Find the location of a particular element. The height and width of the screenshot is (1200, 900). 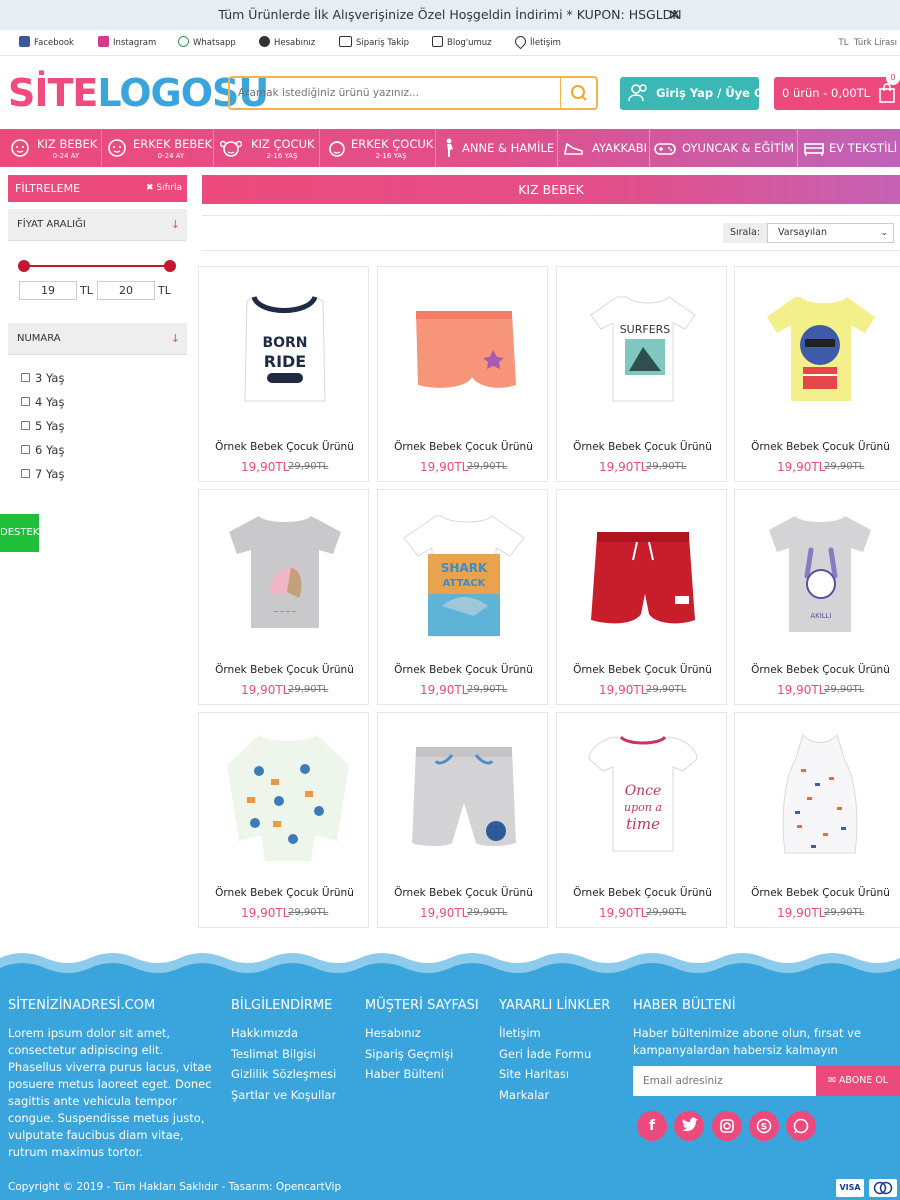

footer-link-returns: Geri İade Formu is located at coordinates (545, 1054).